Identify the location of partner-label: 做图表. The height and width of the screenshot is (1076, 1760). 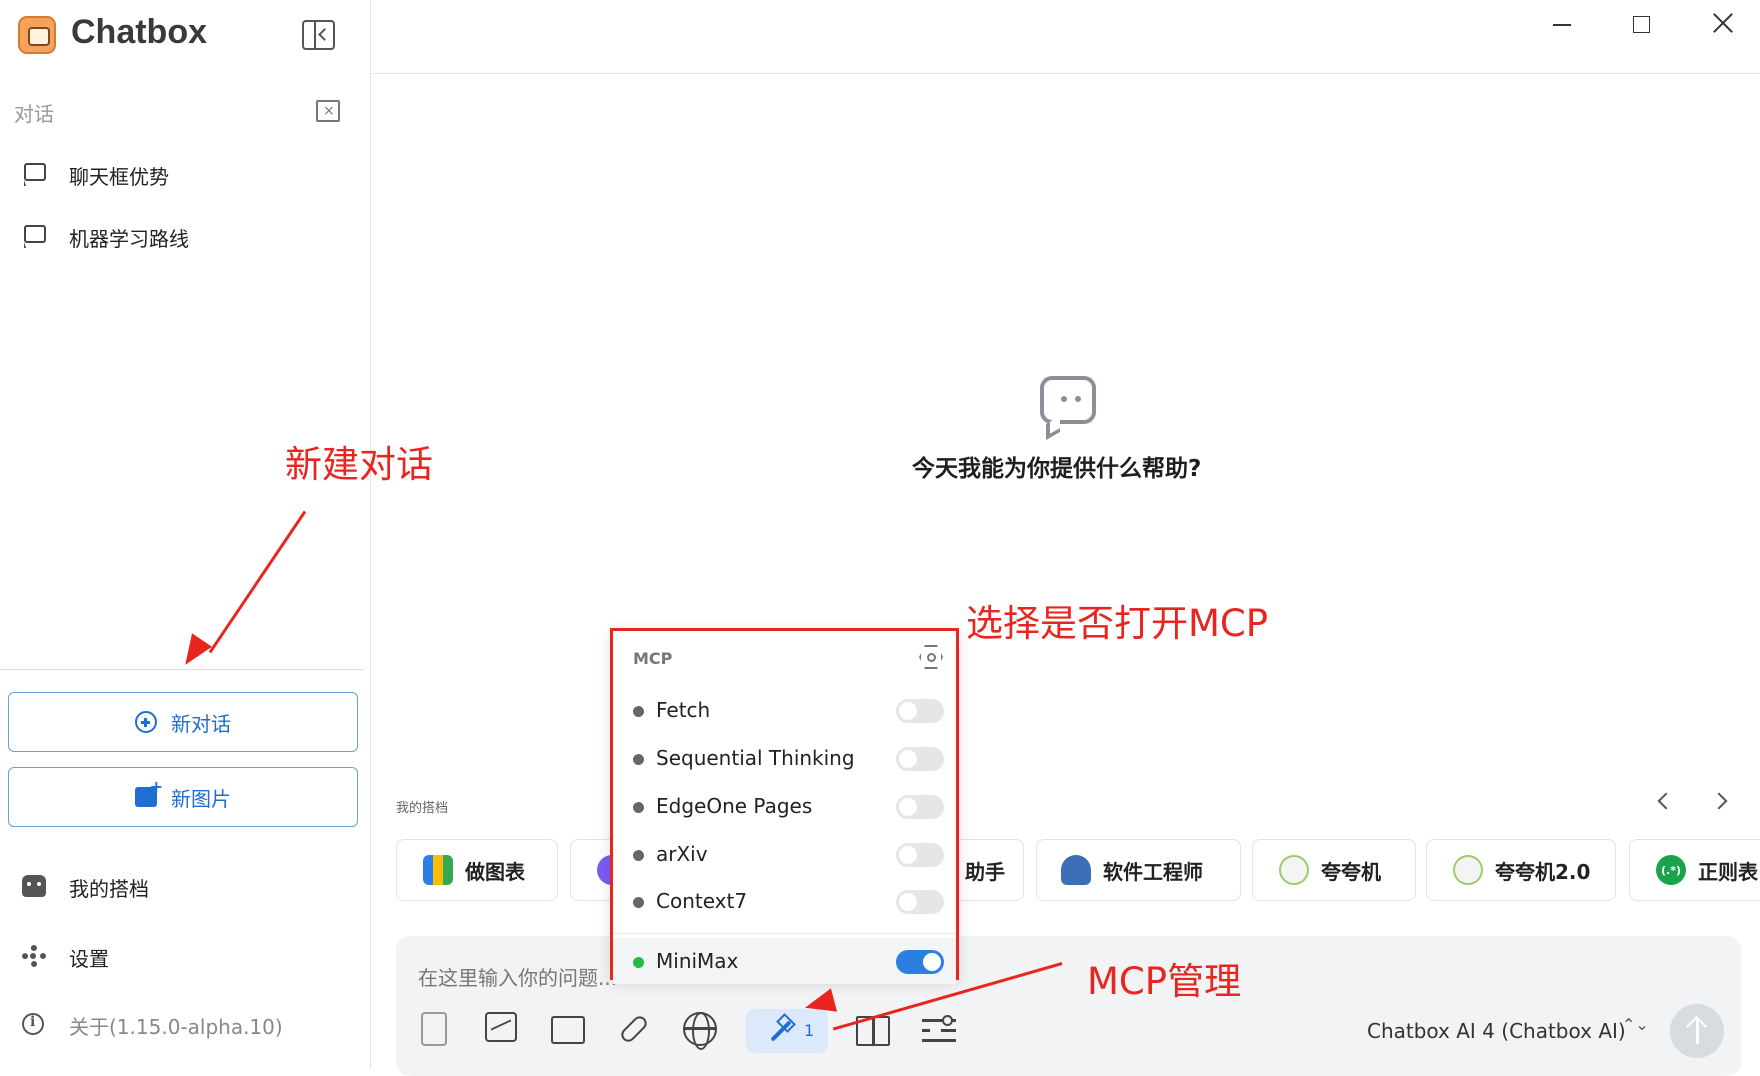
(495, 871).